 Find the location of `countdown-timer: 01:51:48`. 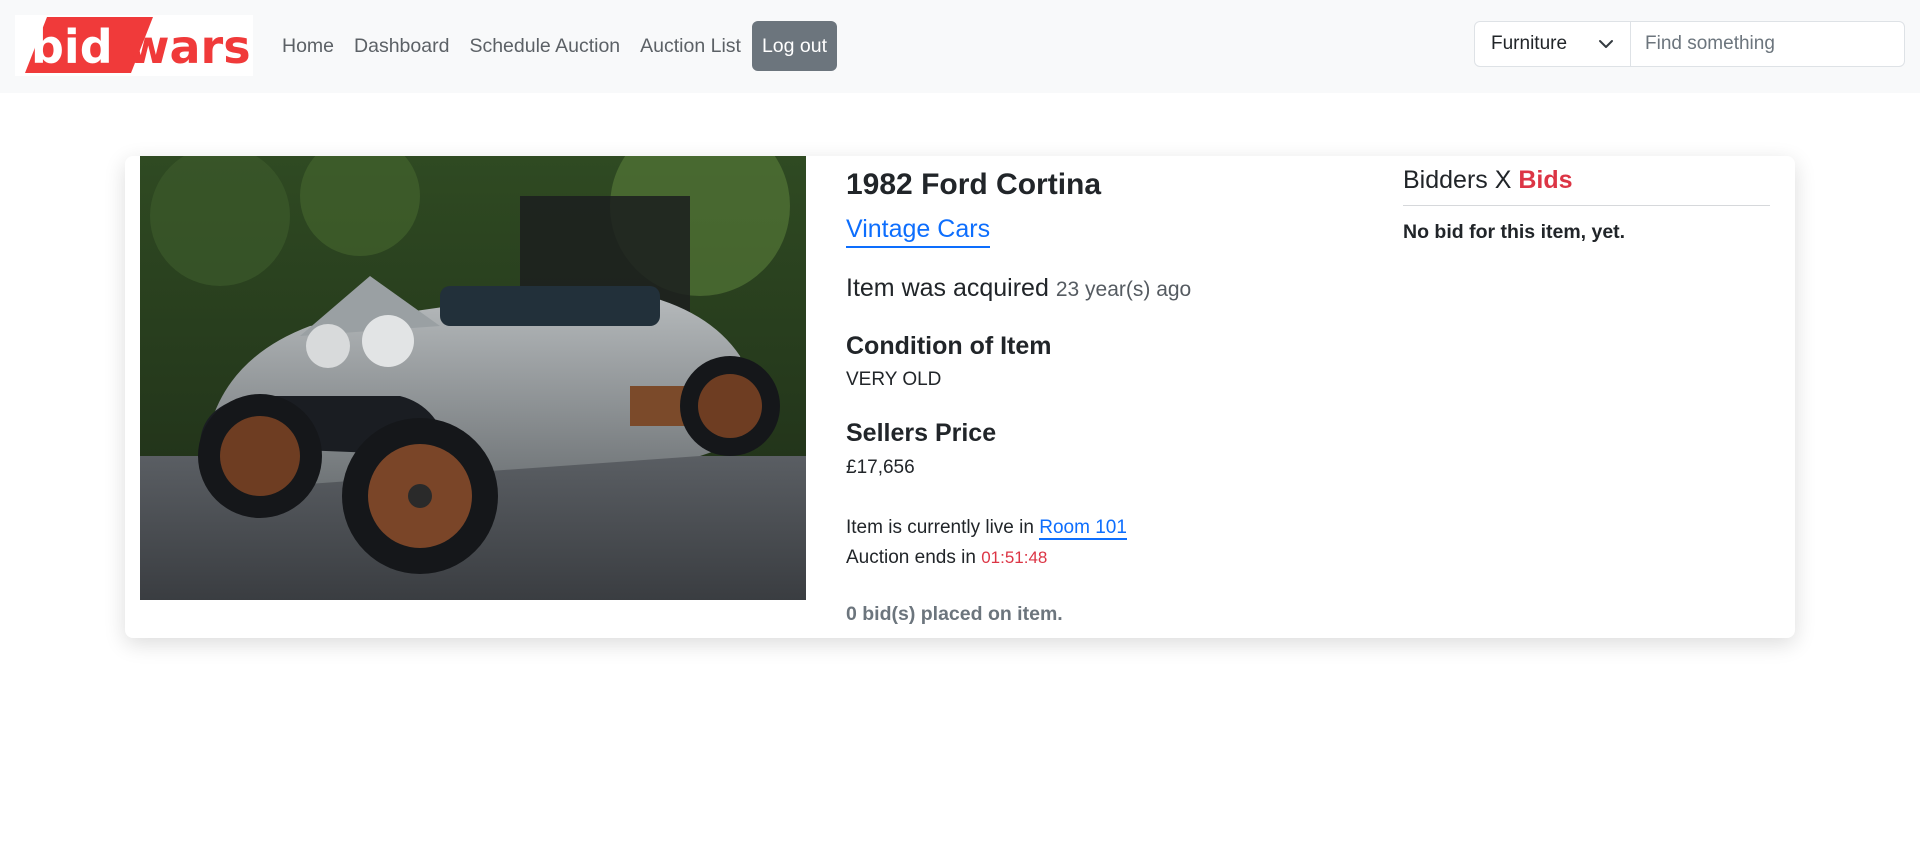

countdown-timer: 01:51:48 is located at coordinates (1014, 557).